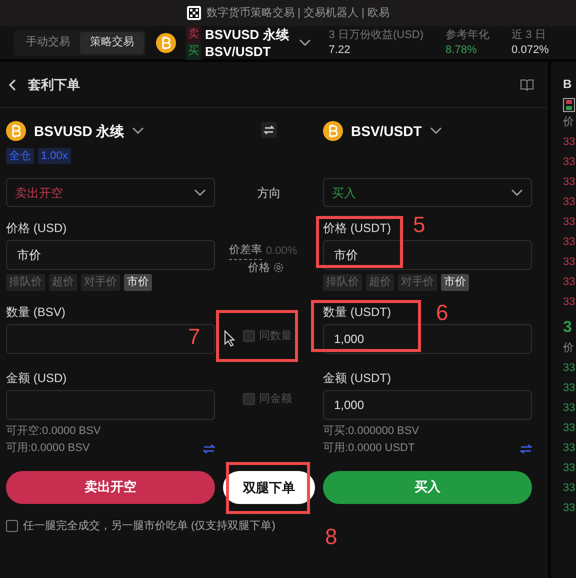  I want to click on book-view-icon, so click(569, 105).